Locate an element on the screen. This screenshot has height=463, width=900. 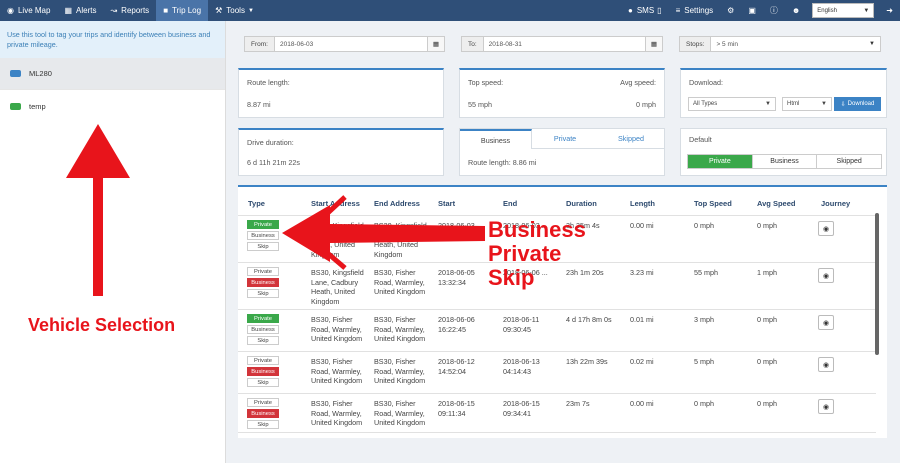
skip-annotation: Skip is located at coordinates (511, 277).